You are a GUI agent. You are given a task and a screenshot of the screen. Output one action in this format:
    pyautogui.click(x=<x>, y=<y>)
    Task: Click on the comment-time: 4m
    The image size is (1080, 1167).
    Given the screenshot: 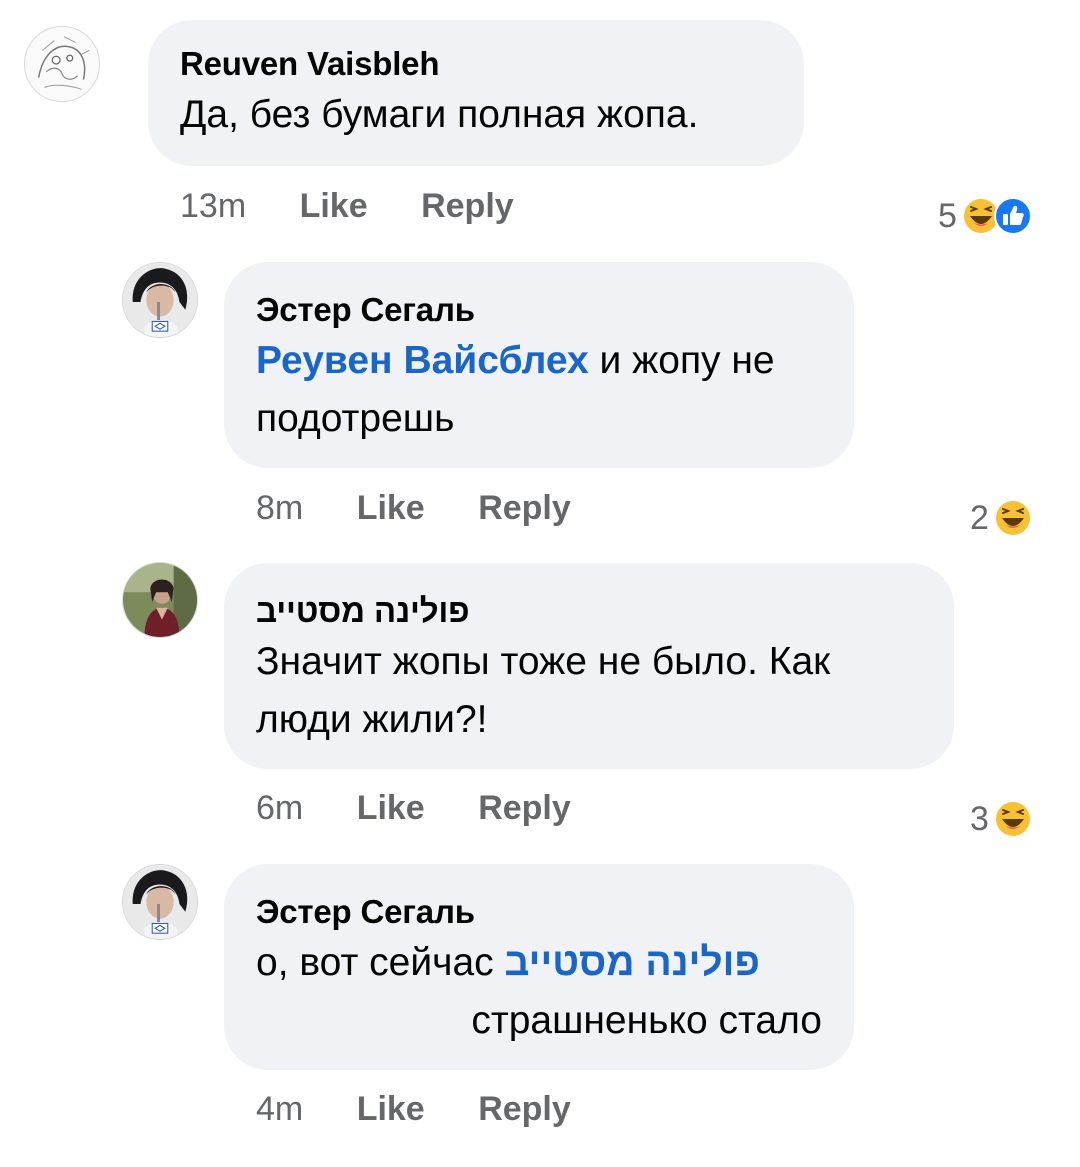 What is the action you would take?
    pyautogui.click(x=279, y=1109)
    